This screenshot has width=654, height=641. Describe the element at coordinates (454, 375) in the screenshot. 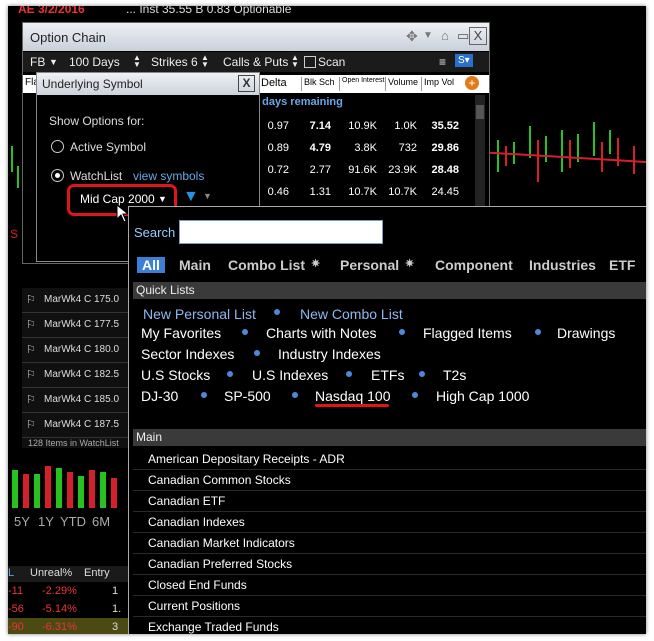

I see `list-t2s: T2s` at that location.